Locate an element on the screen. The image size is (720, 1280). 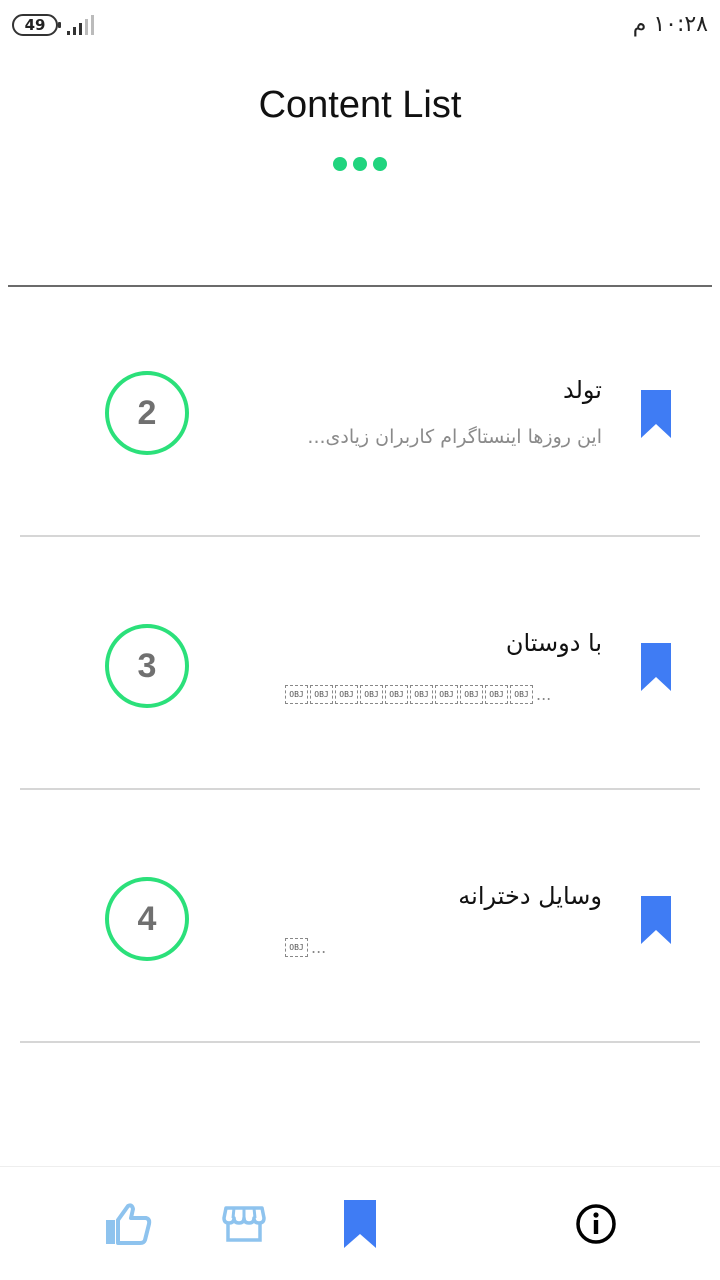
signal-icon is located at coordinates (80, 25).